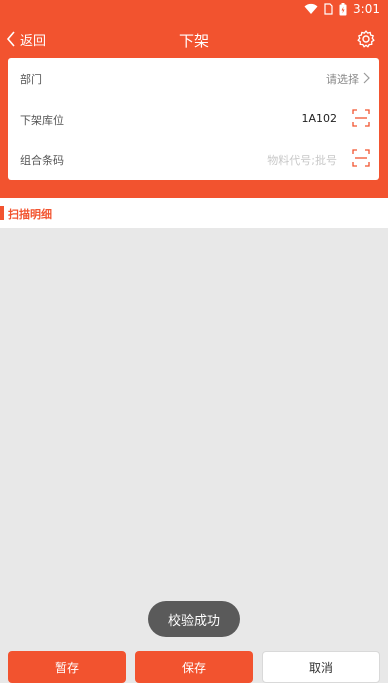 Image resolution: width=388 pixels, height=683 pixels. I want to click on save-button: 保存, so click(194, 667).